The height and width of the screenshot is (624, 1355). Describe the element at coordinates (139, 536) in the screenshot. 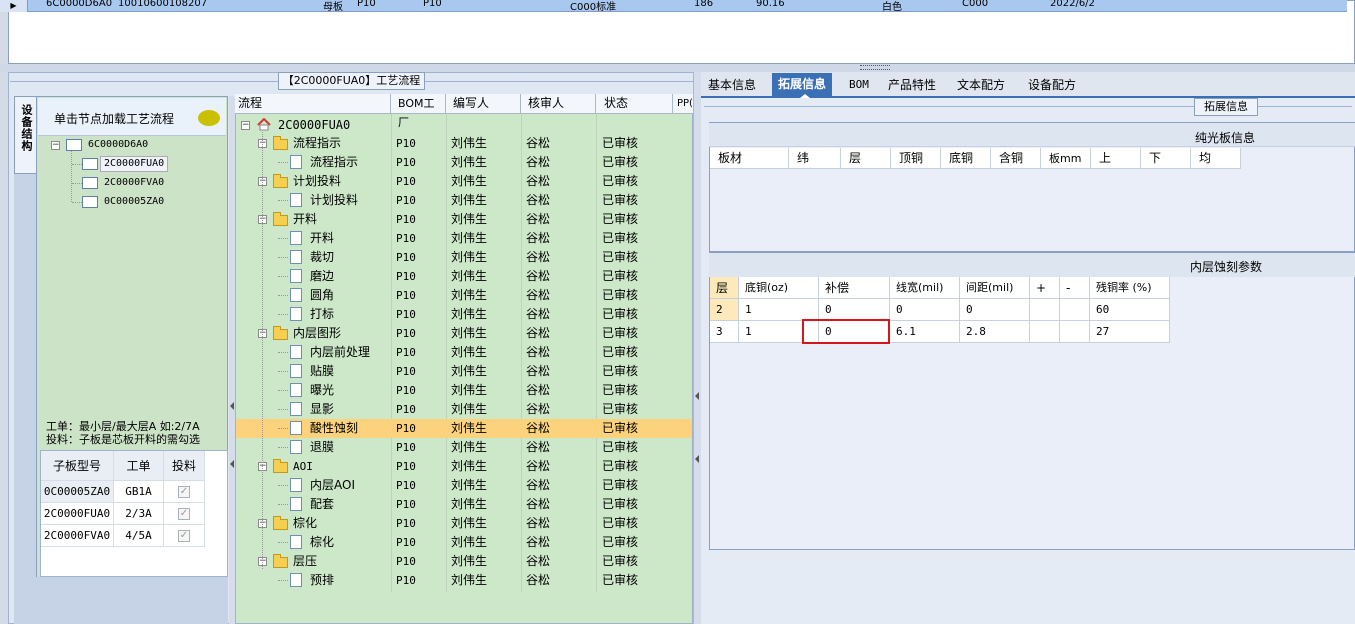

I see `sub-grid-cell: 4/5A` at that location.